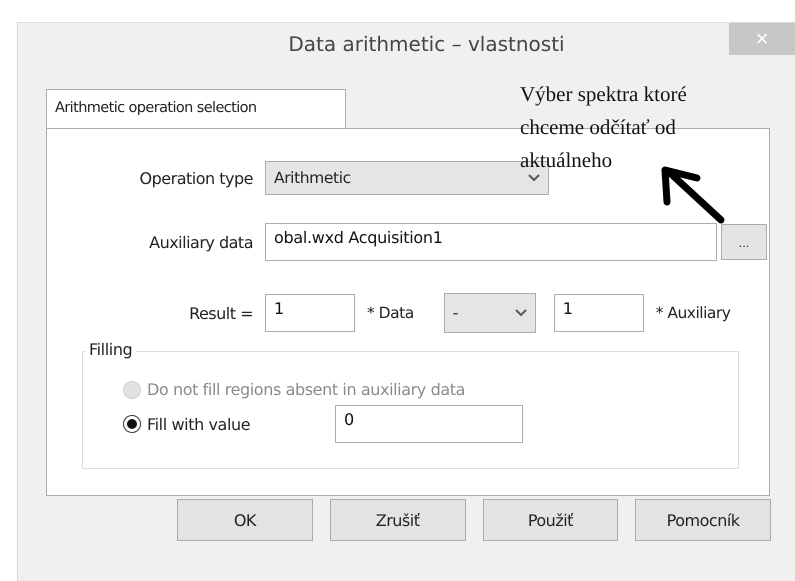  What do you see at coordinates (703, 520) in the screenshot?
I see `dialog-button: Pomocník` at bounding box center [703, 520].